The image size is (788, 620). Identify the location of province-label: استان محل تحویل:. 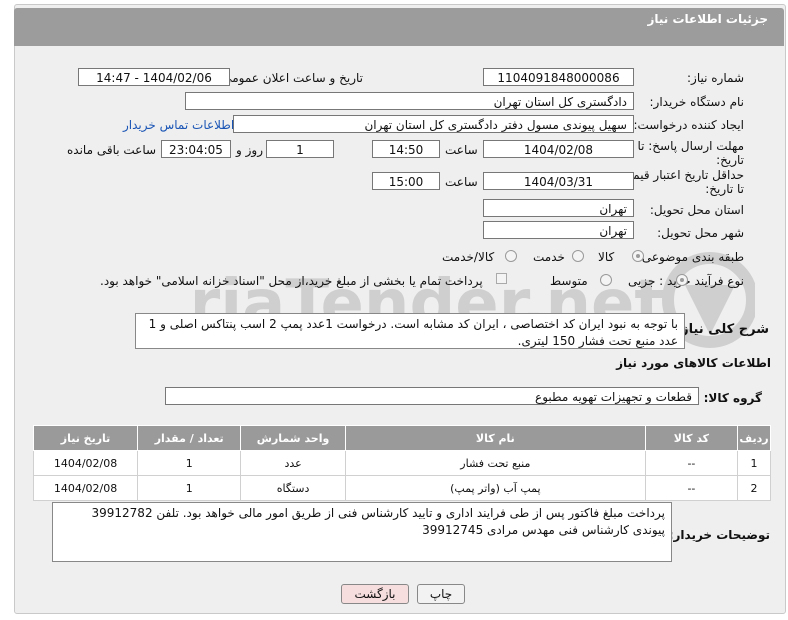
(696, 210).